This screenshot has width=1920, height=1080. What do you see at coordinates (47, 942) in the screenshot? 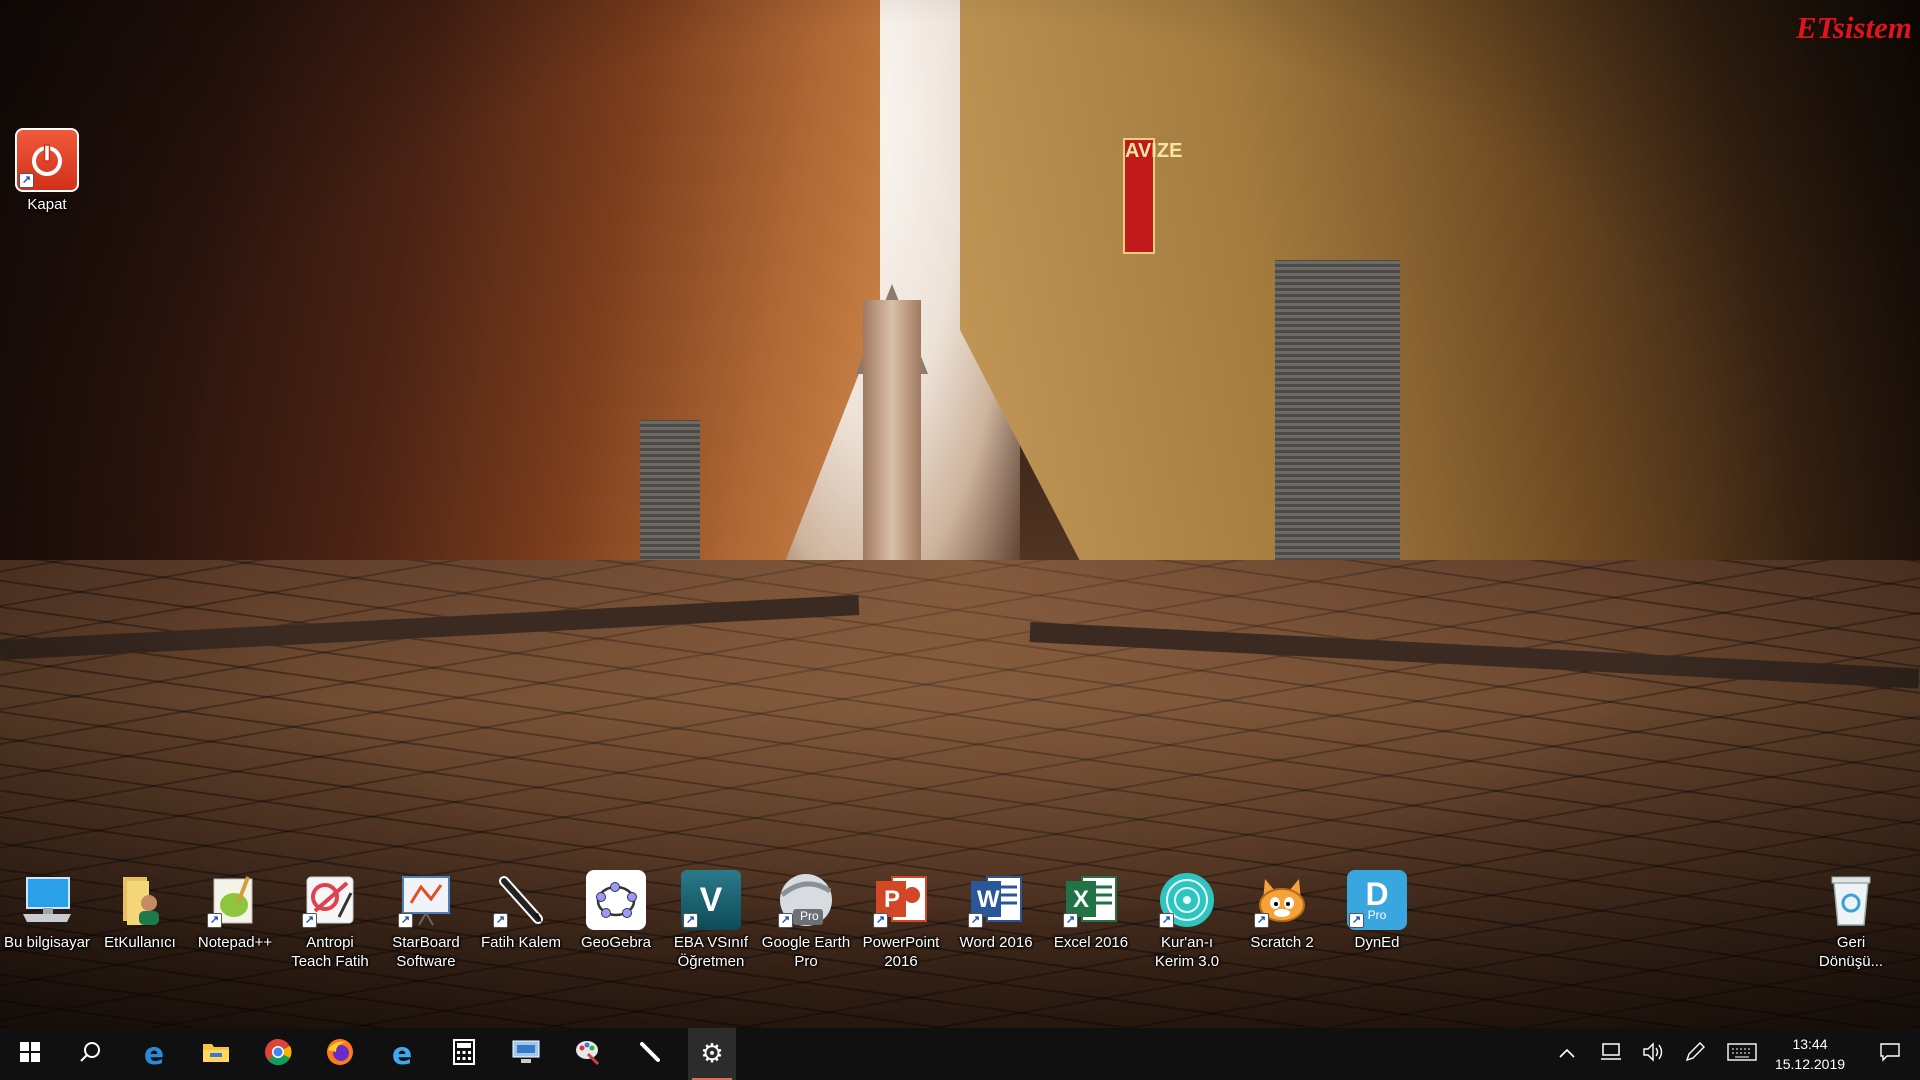
I see `desktop-icon-label: Bu bilgisayar` at bounding box center [47, 942].